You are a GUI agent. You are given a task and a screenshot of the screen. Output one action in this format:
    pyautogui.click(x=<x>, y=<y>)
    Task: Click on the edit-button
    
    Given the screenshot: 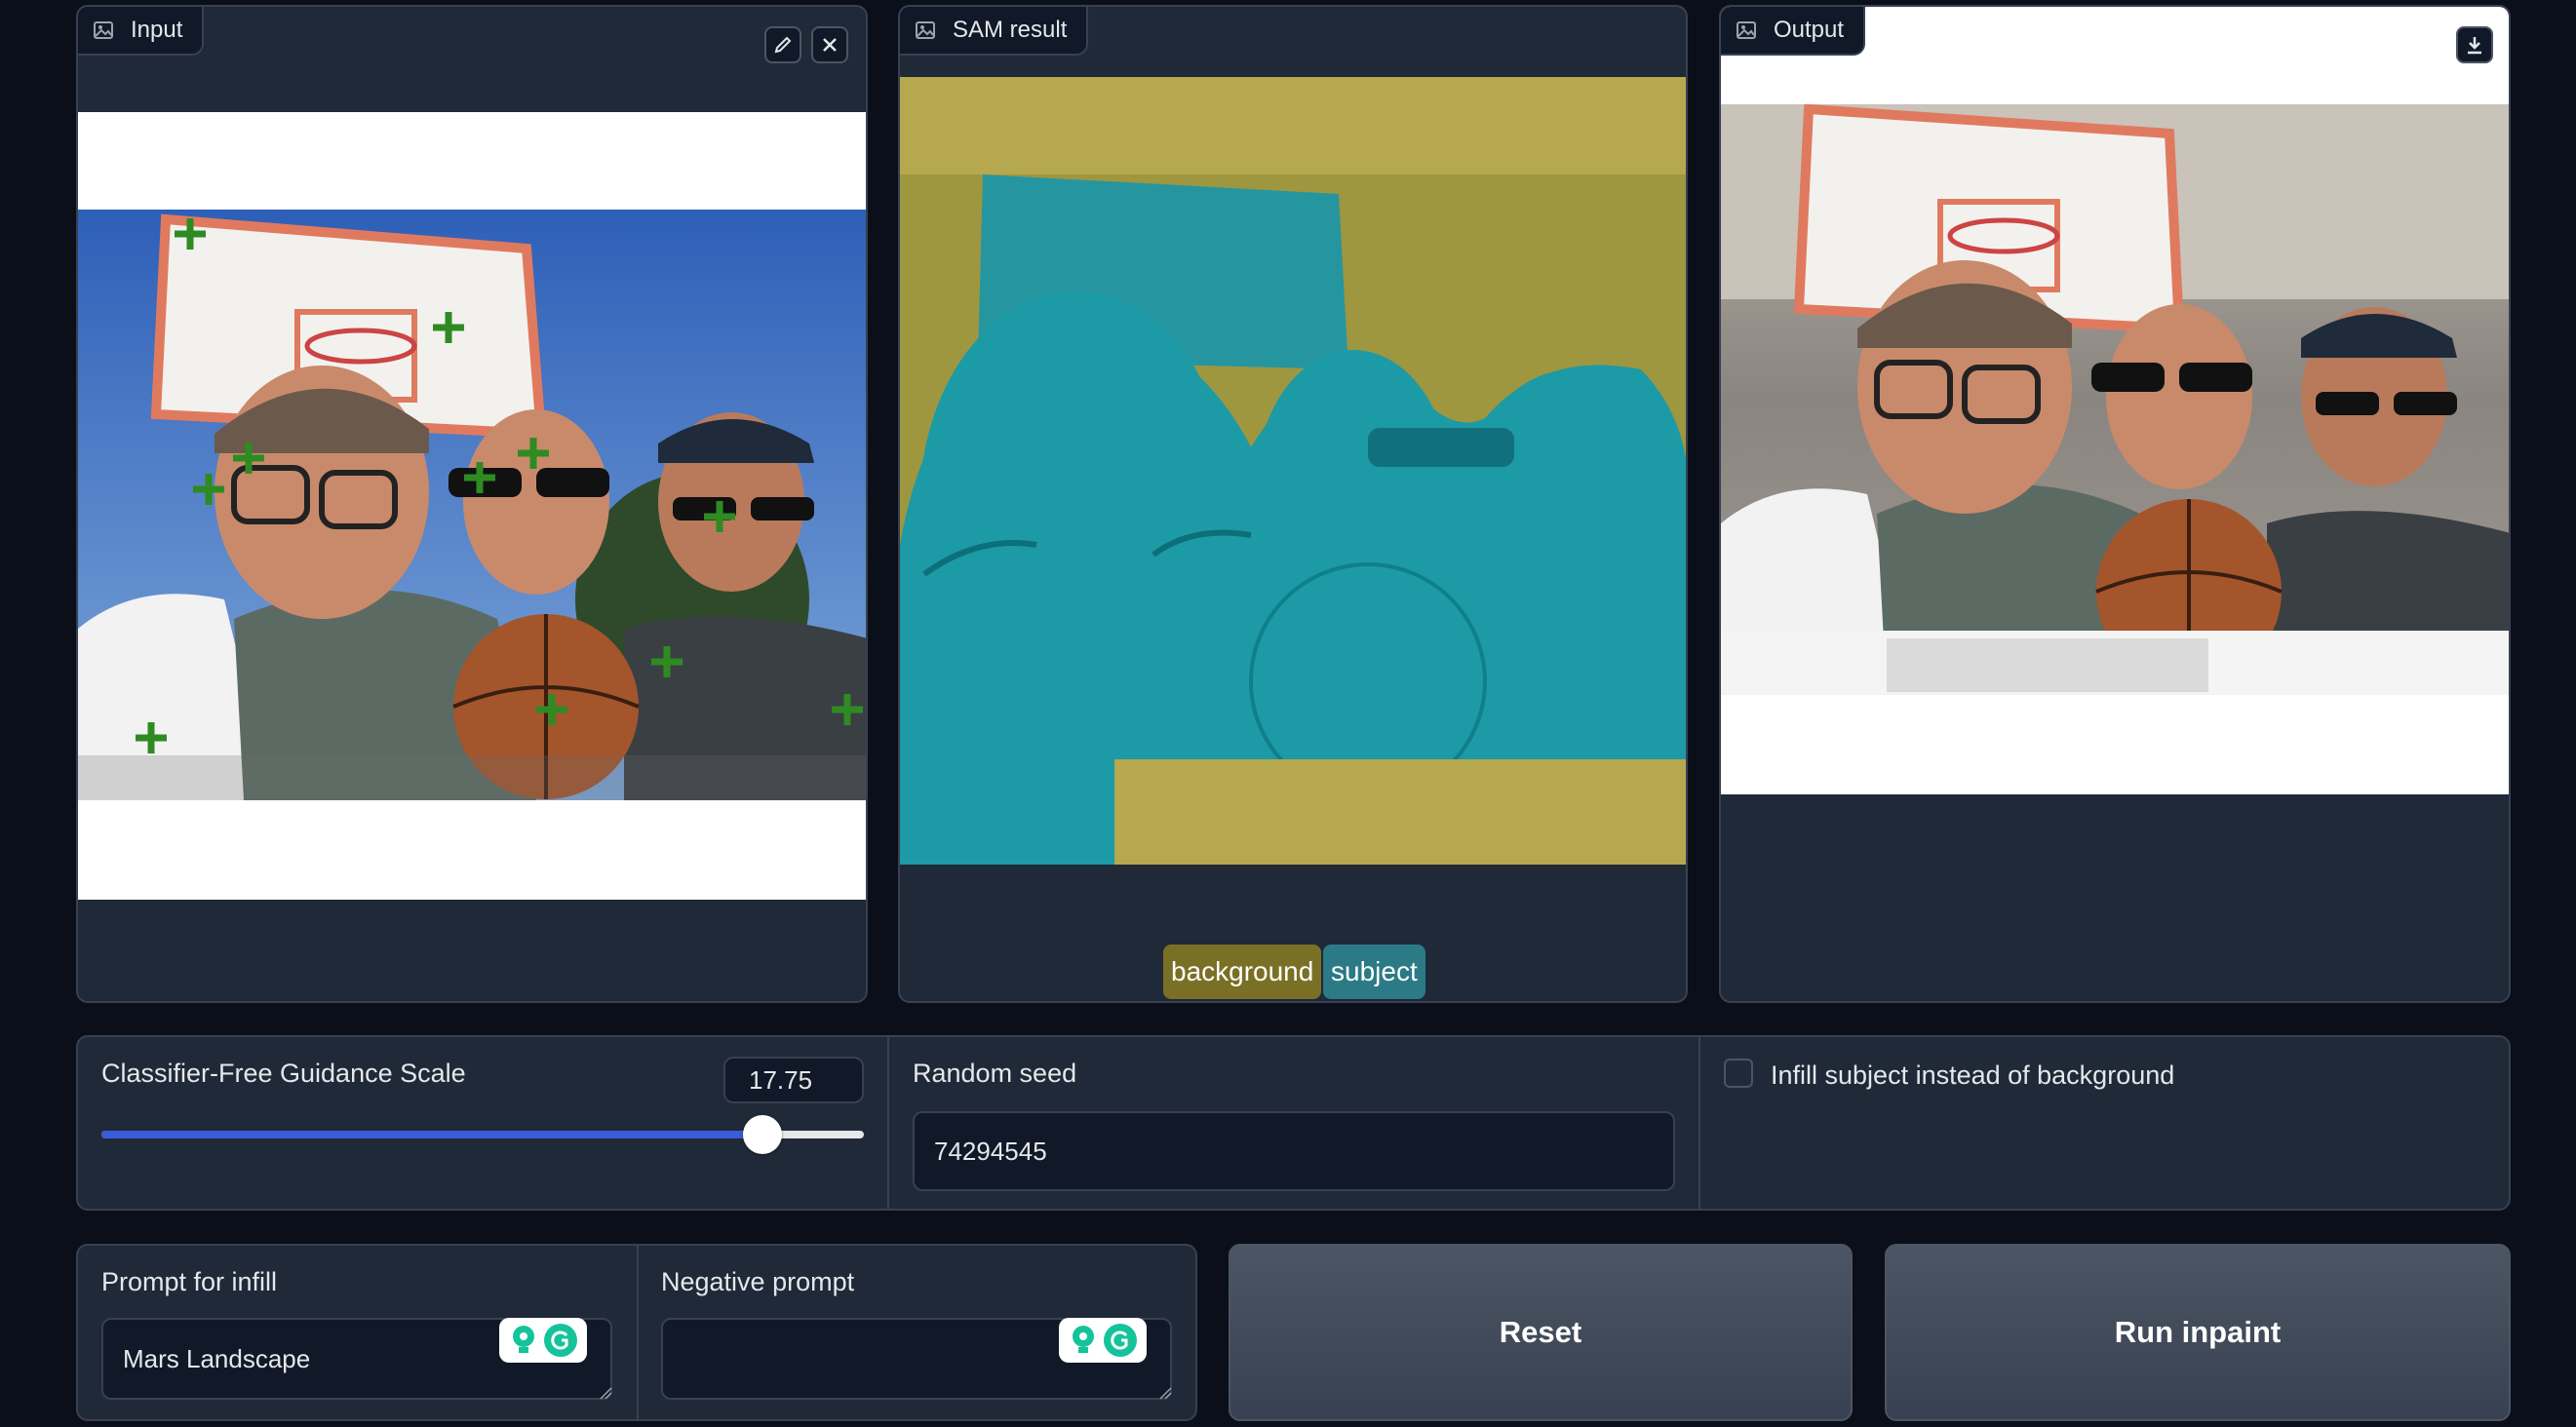 What is the action you would take?
    pyautogui.click(x=782, y=44)
    